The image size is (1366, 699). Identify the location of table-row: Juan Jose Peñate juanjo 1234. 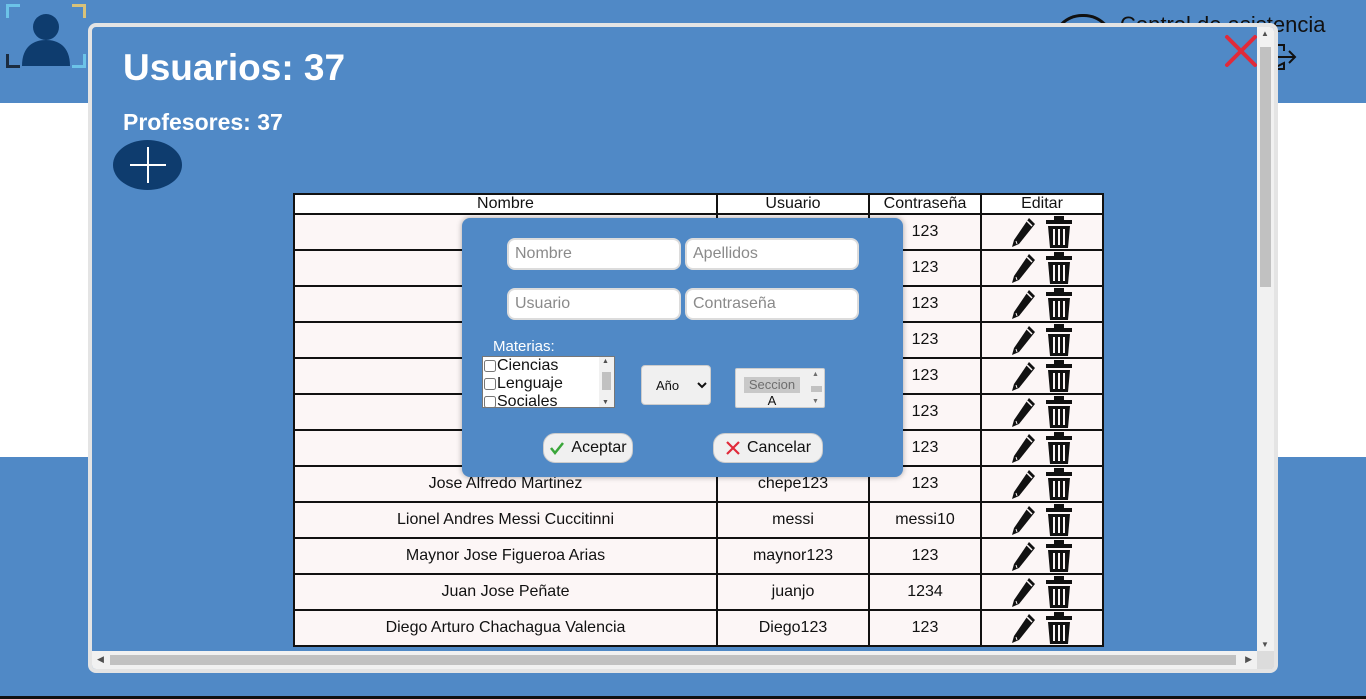
(698, 592).